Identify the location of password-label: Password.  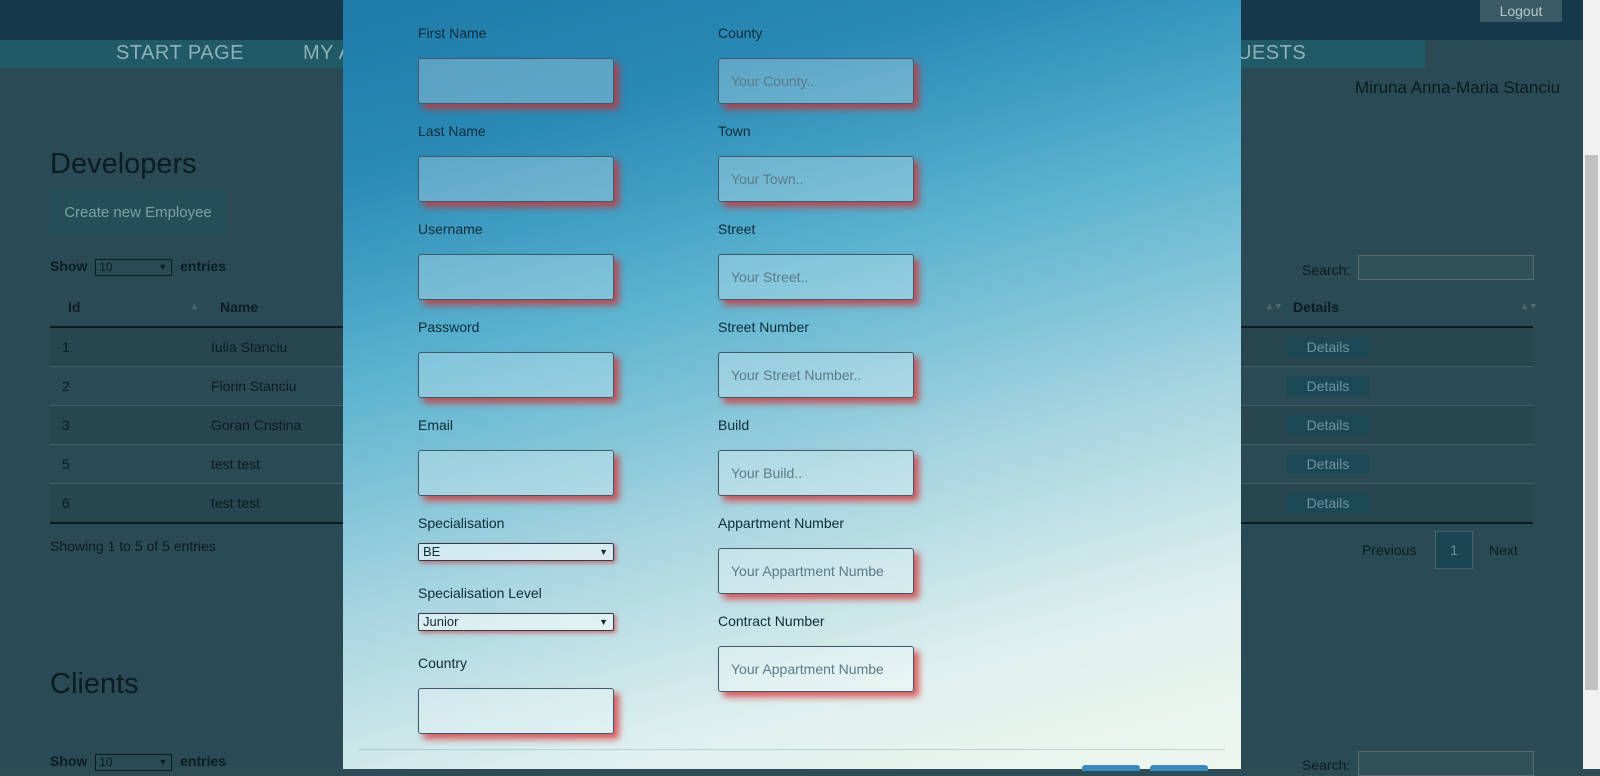
(449, 327).